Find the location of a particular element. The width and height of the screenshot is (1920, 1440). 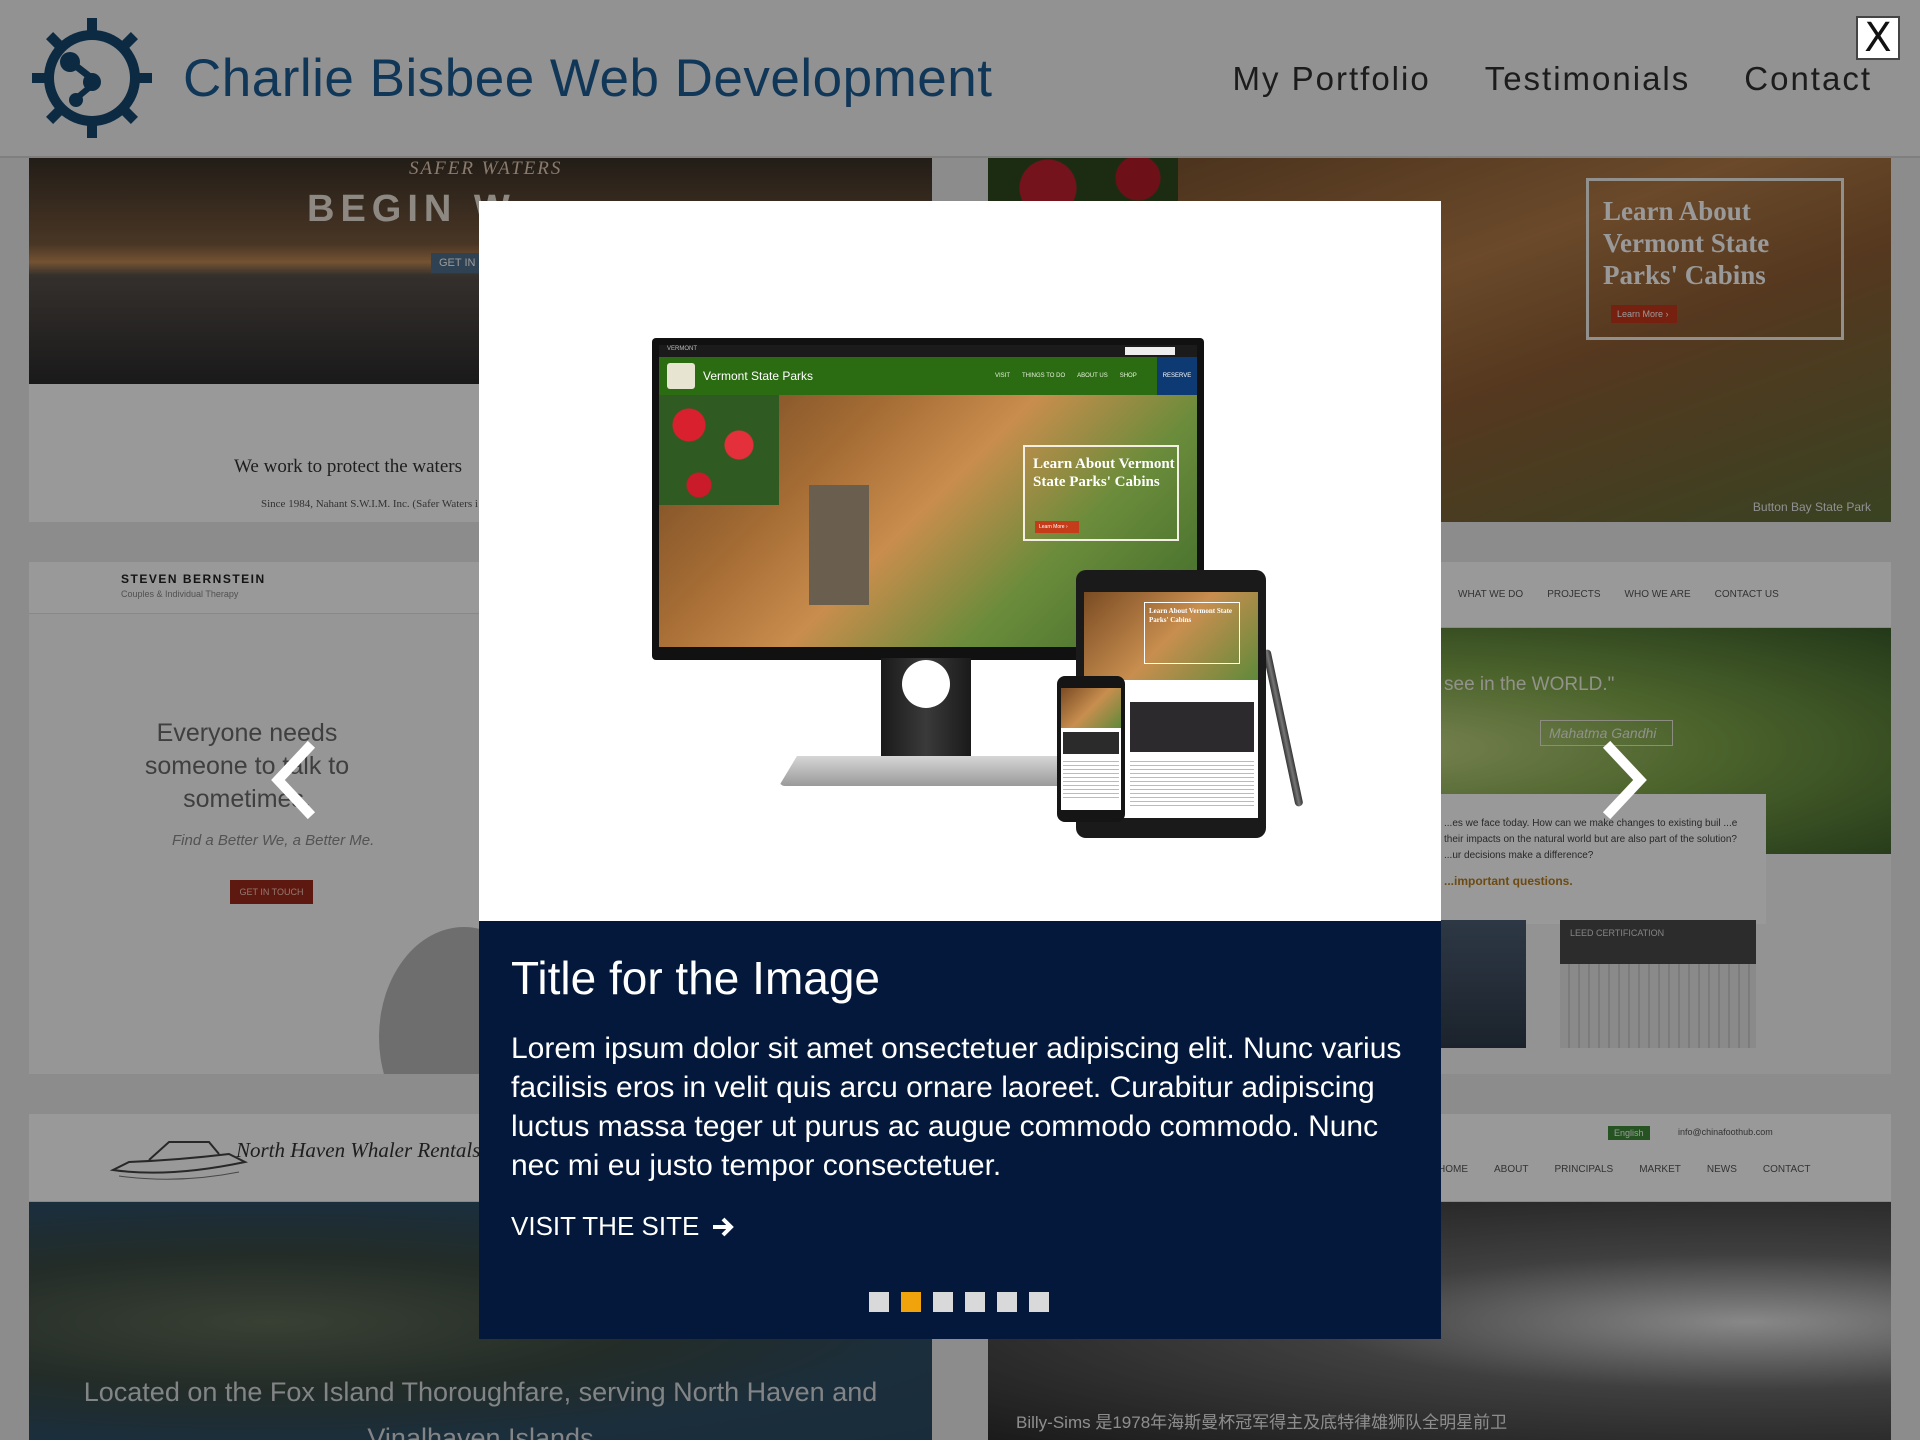

mock-cabin-door is located at coordinates (839, 545).